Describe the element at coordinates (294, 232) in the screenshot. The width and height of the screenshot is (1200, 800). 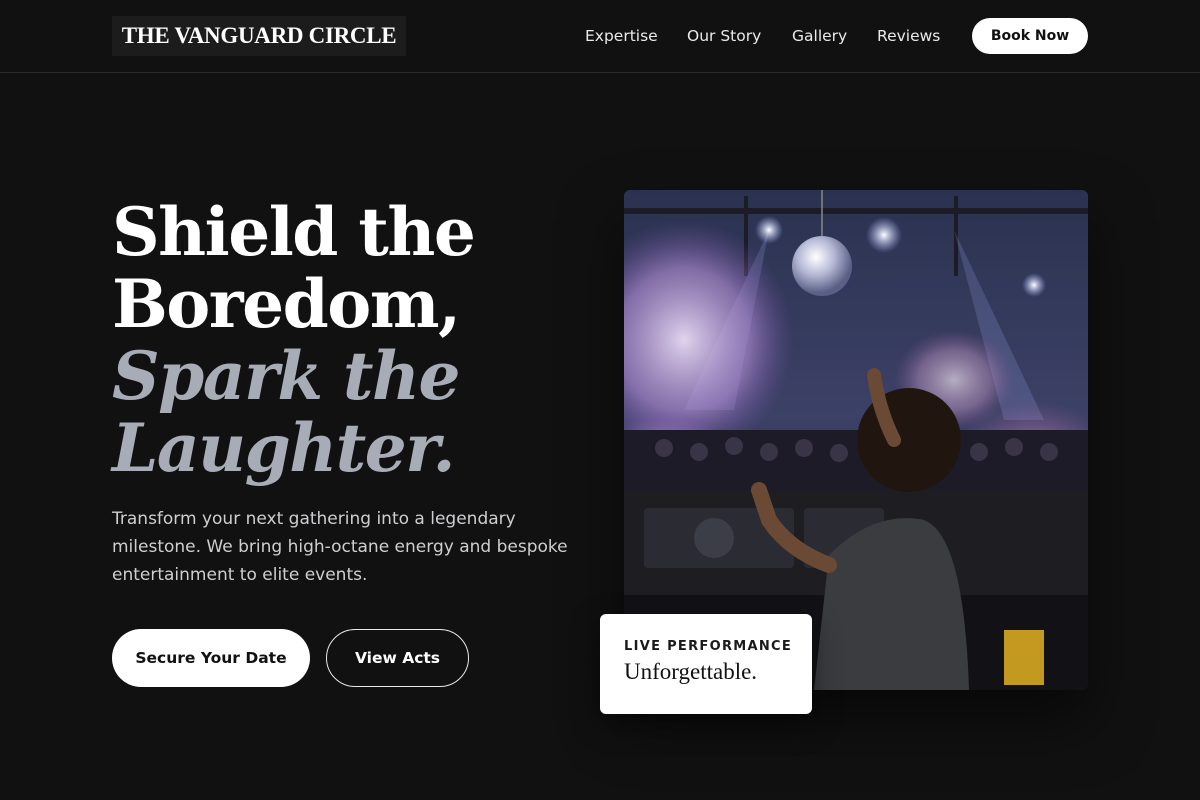
I see `headline-line-1: Shield the` at that location.